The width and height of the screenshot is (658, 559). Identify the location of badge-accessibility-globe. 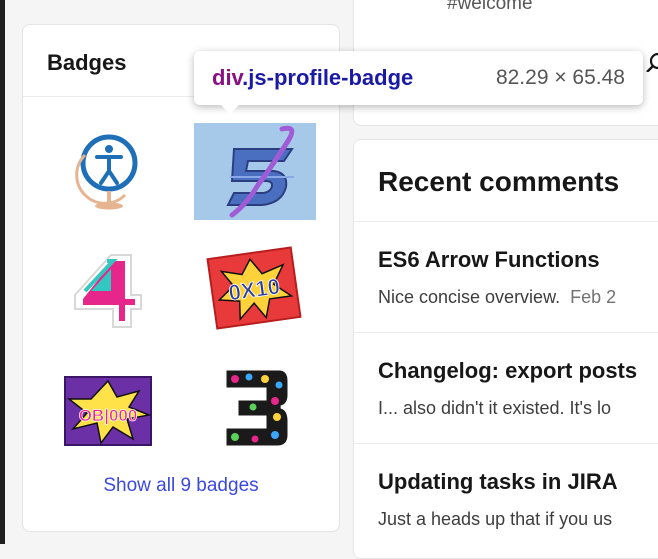
(109, 171).